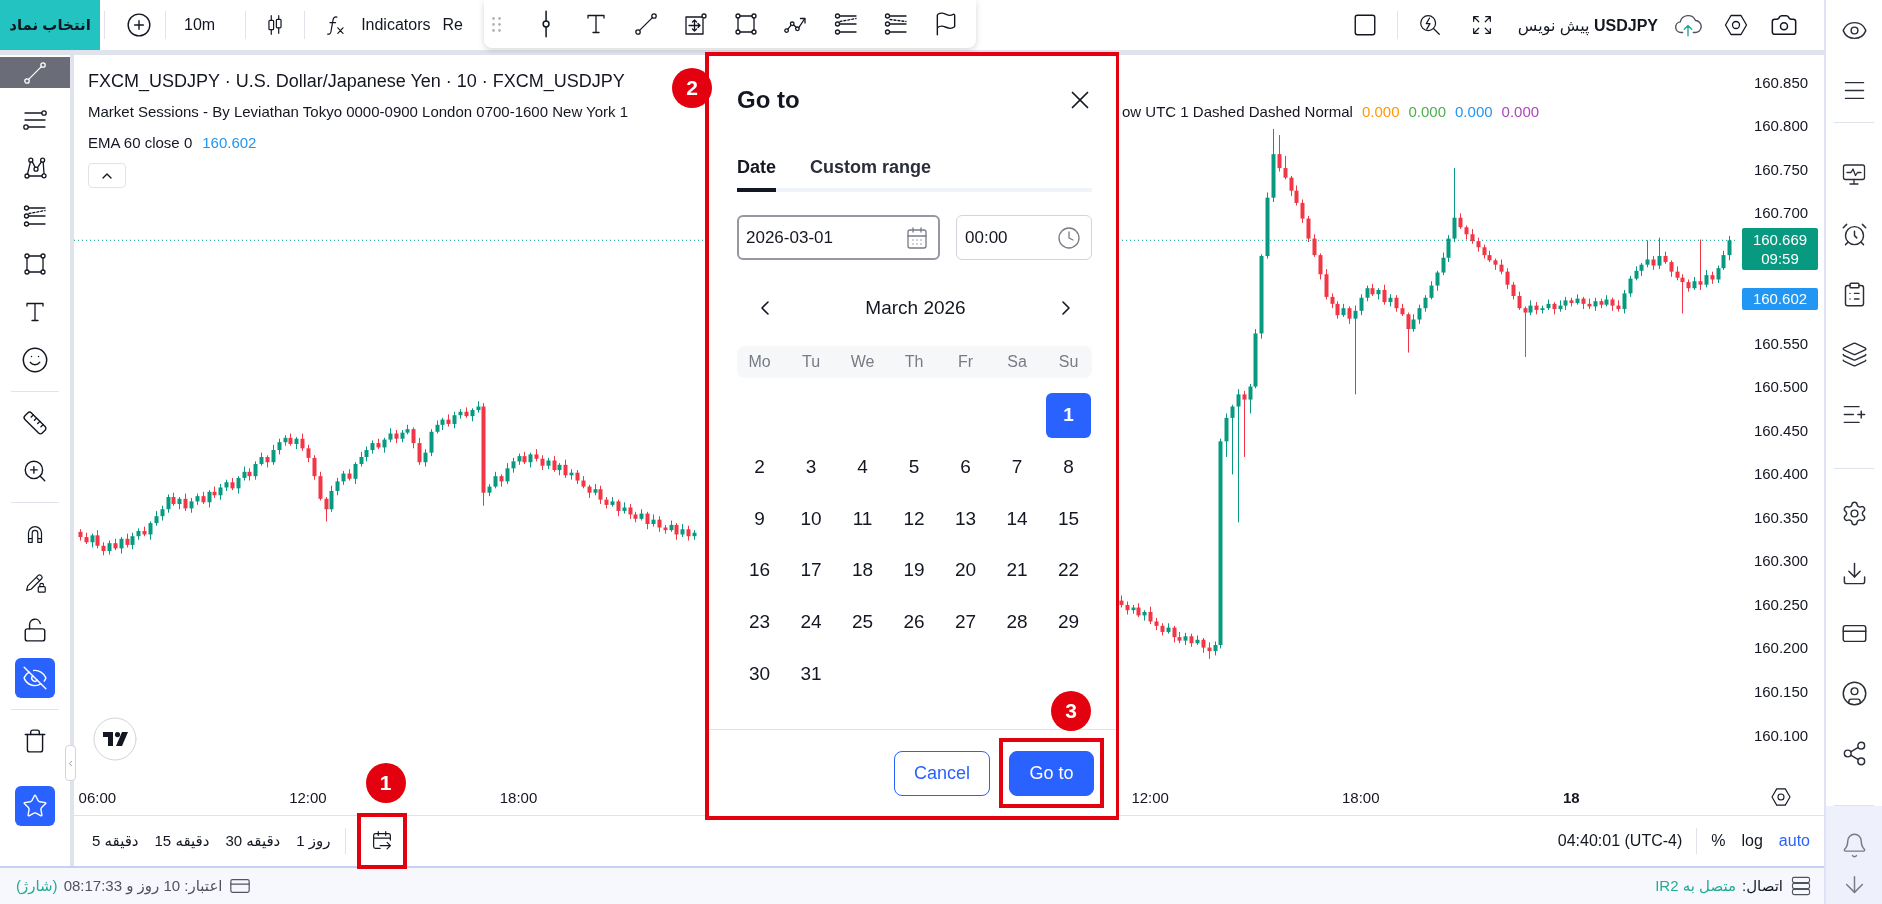 This screenshot has height=904, width=1882. What do you see at coordinates (1068, 519) in the screenshot?
I see `calendar-day: 15` at bounding box center [1068, 519].